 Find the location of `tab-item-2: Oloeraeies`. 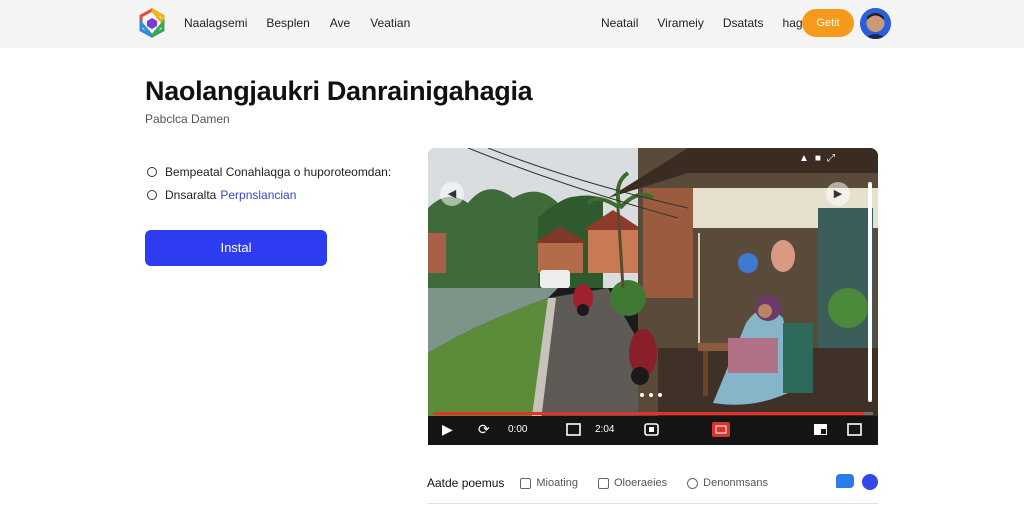

tab-item-2: Oloeraeies is located at coordinates (632, 483).